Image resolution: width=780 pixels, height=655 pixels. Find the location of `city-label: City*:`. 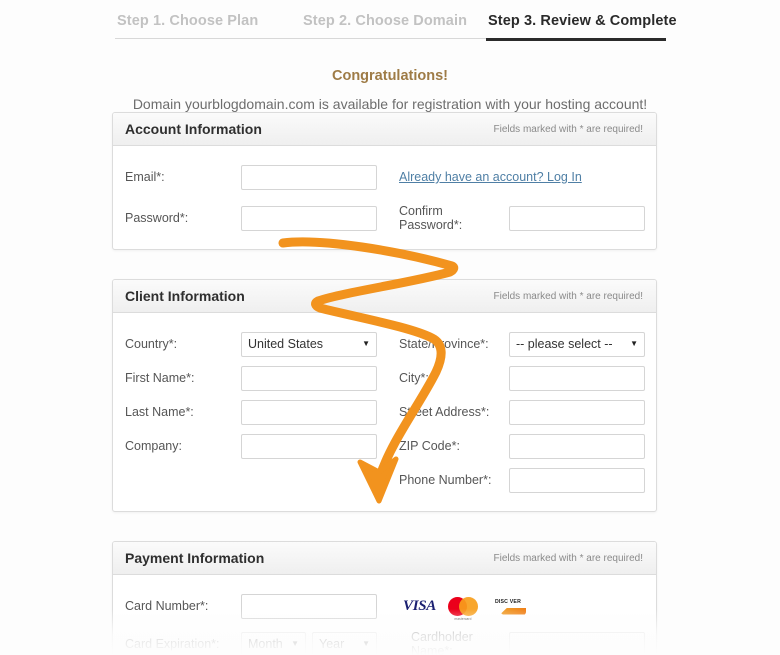

city-label: City*: is located at coordinates (414, 378).